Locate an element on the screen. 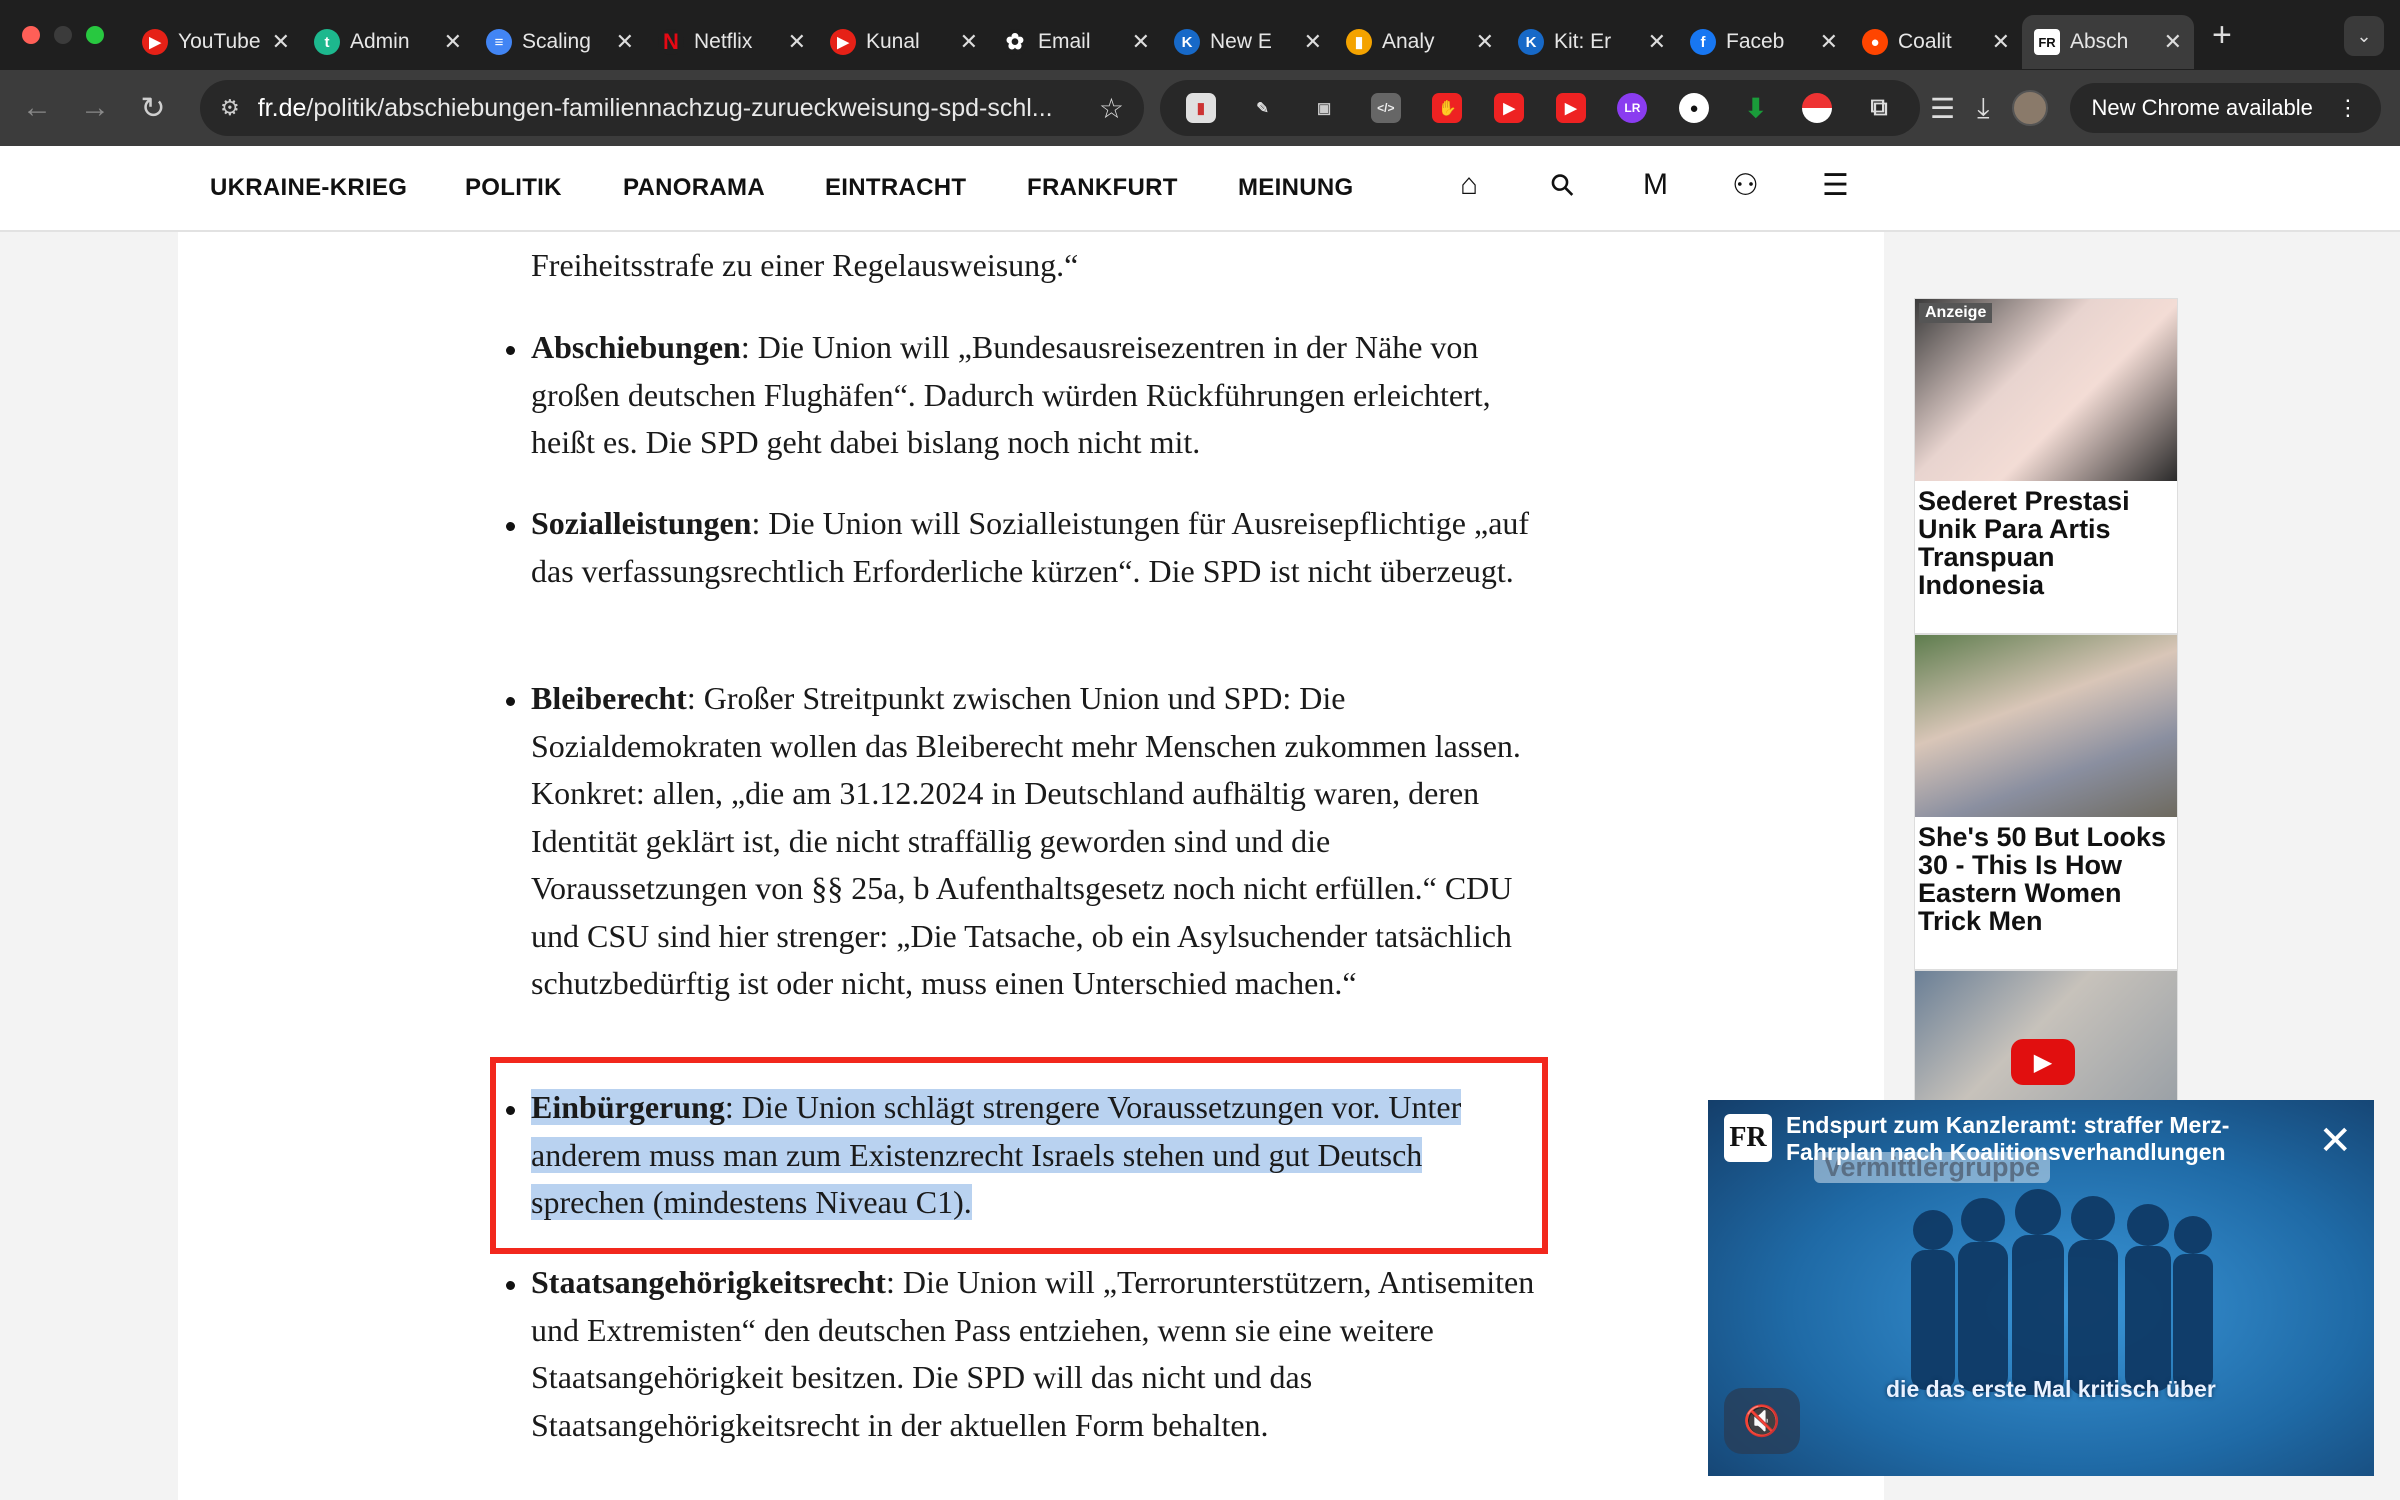 This screenshot has height=1500, width=2400. youtube-play-icon: ▶ is located at coordinates (2043, 1062).